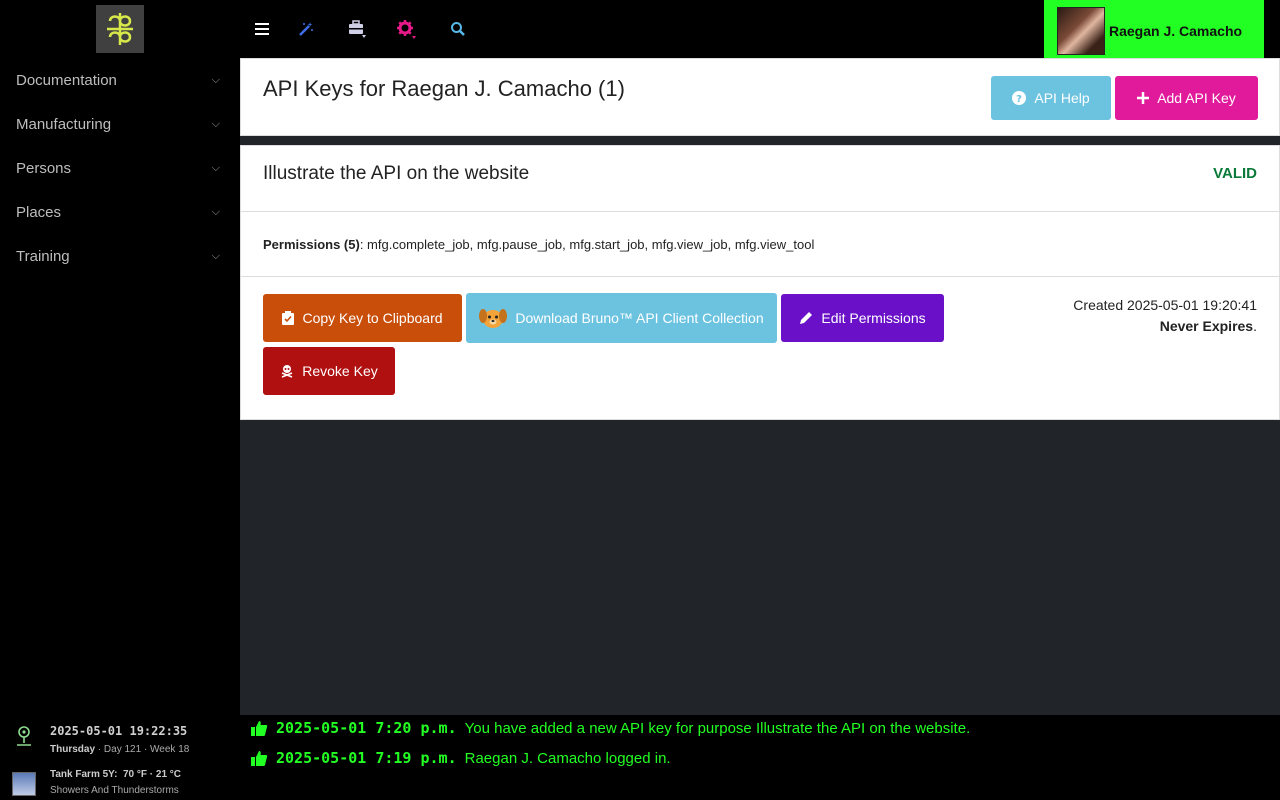 The height and width of the screenshot is (800, 1280). I want to click on page-title: API Keys for Raegan J. Camacho (1), so click(444, 88).